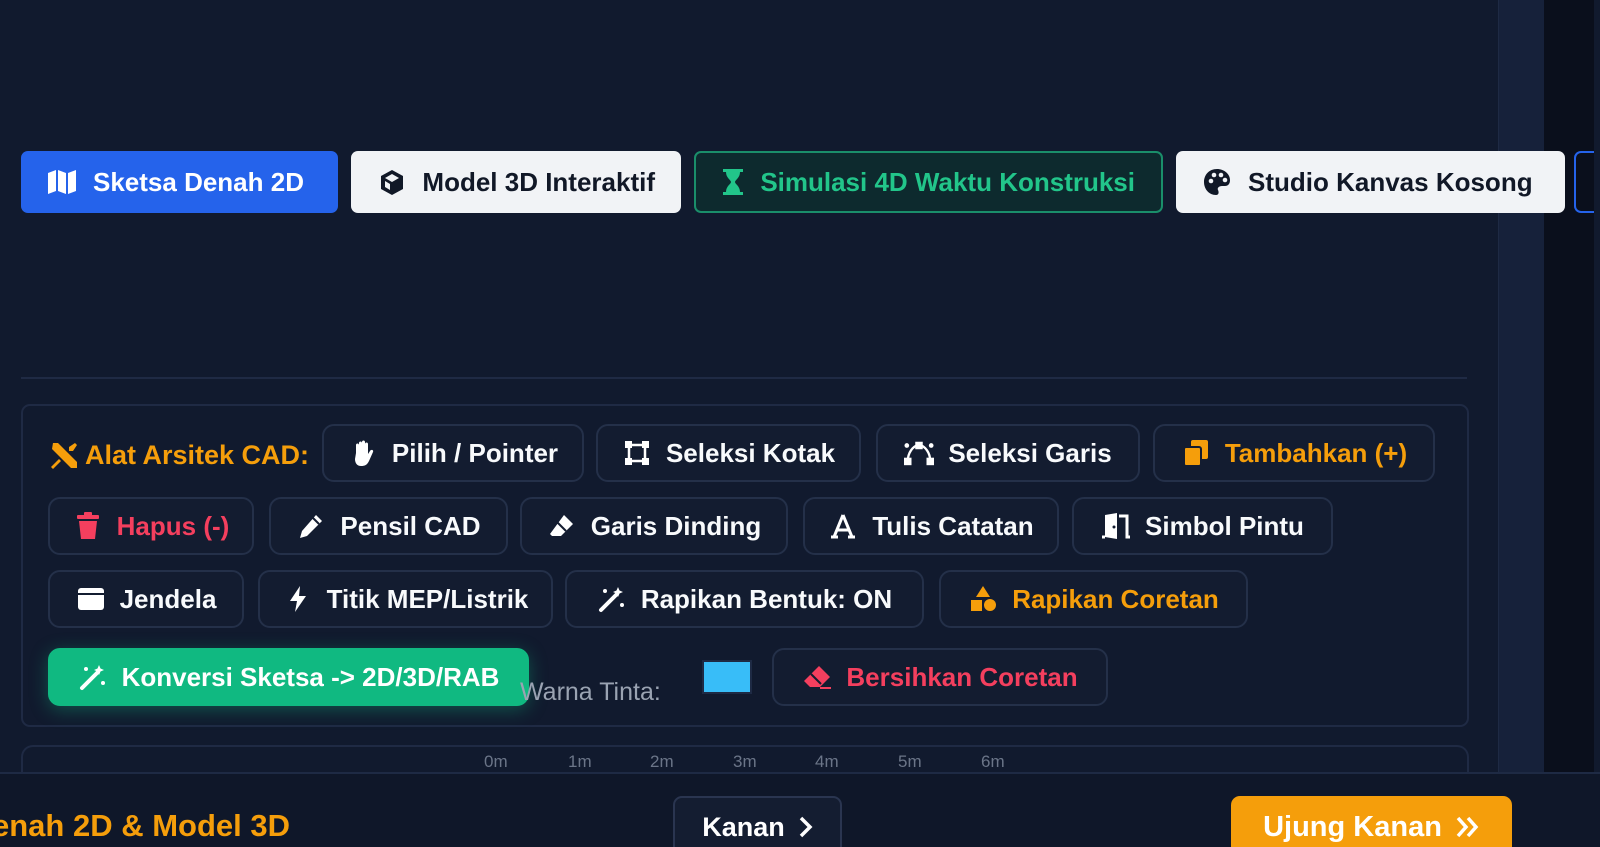 The width and height of the screenshot is (1600, 847). Describe the element at coordinates (910, 761) in the screenshot. I see `ruler-tick: 5m` at that location.